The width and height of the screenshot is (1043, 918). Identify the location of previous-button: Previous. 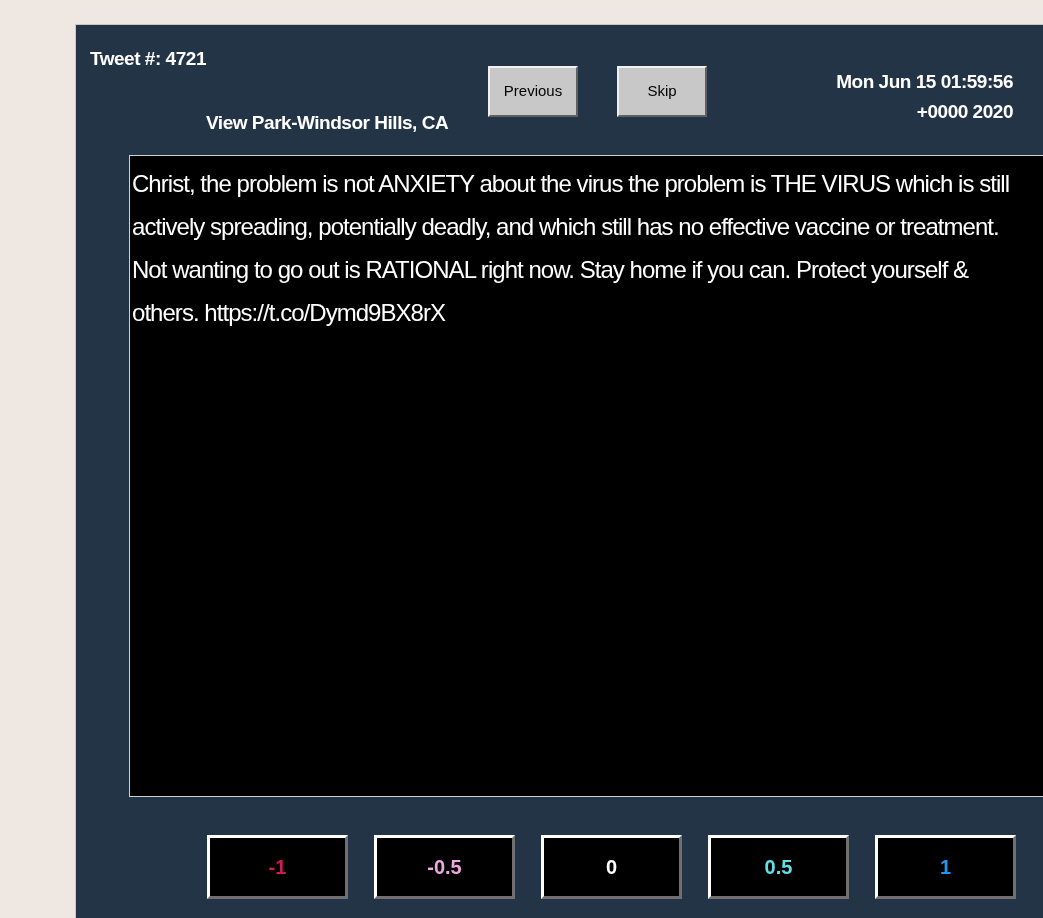
(533, 91).